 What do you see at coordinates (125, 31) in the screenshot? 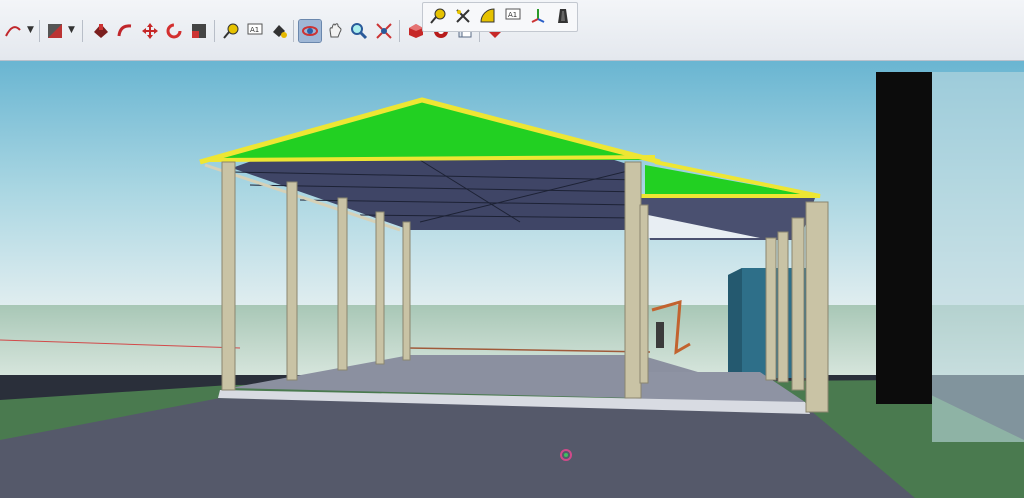
I see `follow-me-icon` at bounding box center [125, 31].